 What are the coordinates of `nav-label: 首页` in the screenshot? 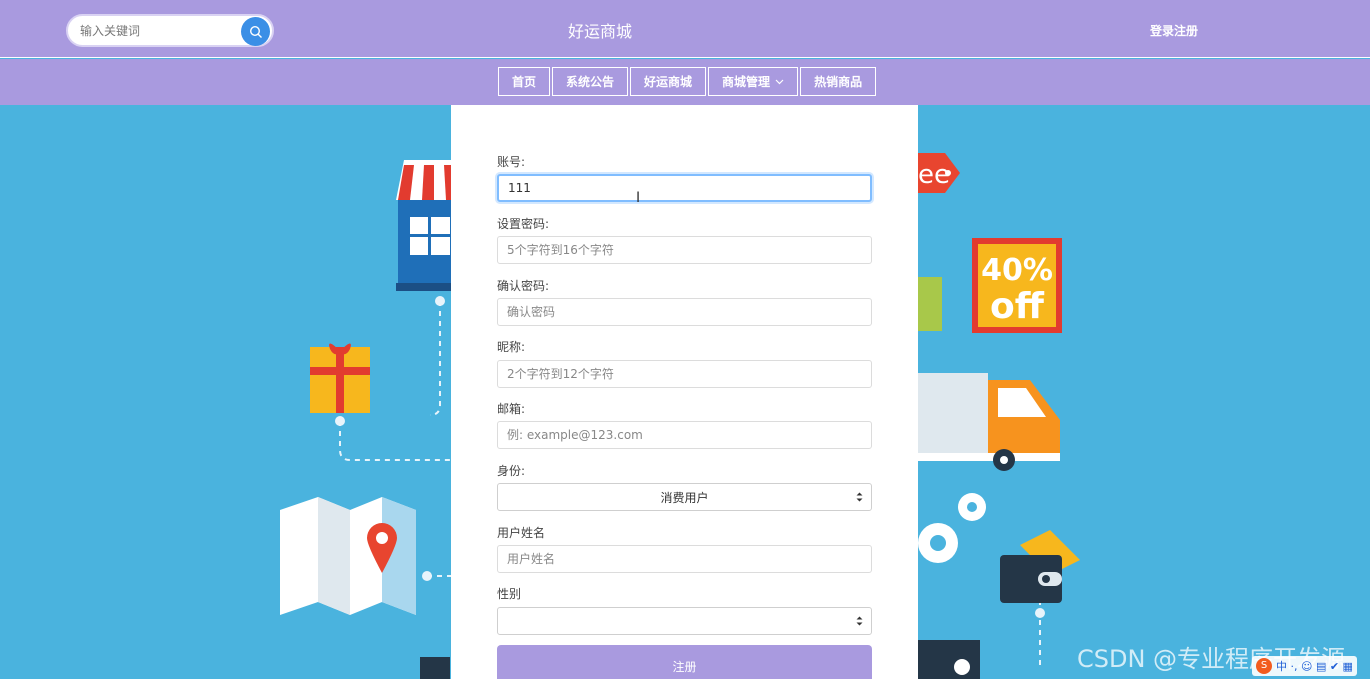 It's located at (524, 82).